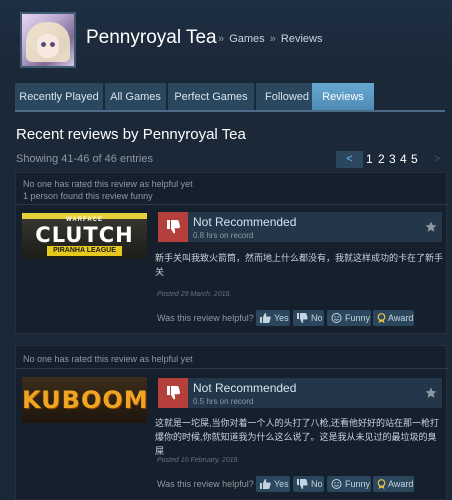  I want to click on page-link: 3, so click(392, 159).